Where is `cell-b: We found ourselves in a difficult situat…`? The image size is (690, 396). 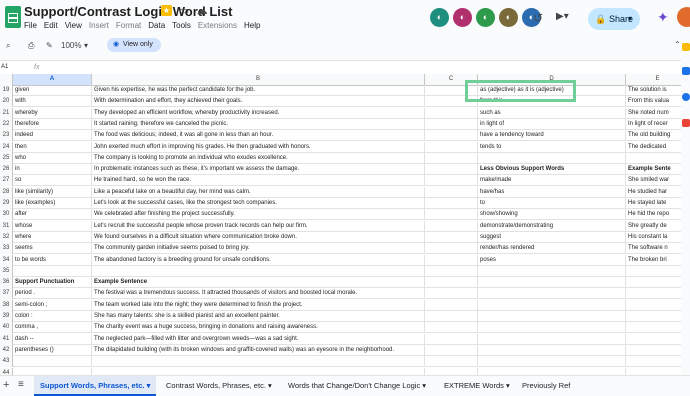
cell-b: We found ourselves in a difficult situat… is located at coordinates (258, 237).